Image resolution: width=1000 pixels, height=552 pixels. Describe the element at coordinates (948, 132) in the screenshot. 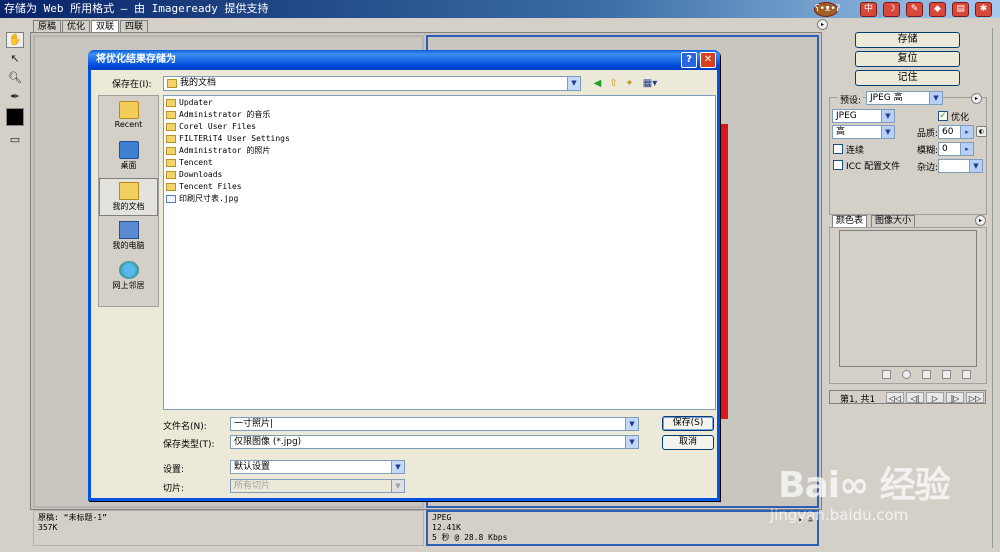

I see `quality-value: 60` at that location.